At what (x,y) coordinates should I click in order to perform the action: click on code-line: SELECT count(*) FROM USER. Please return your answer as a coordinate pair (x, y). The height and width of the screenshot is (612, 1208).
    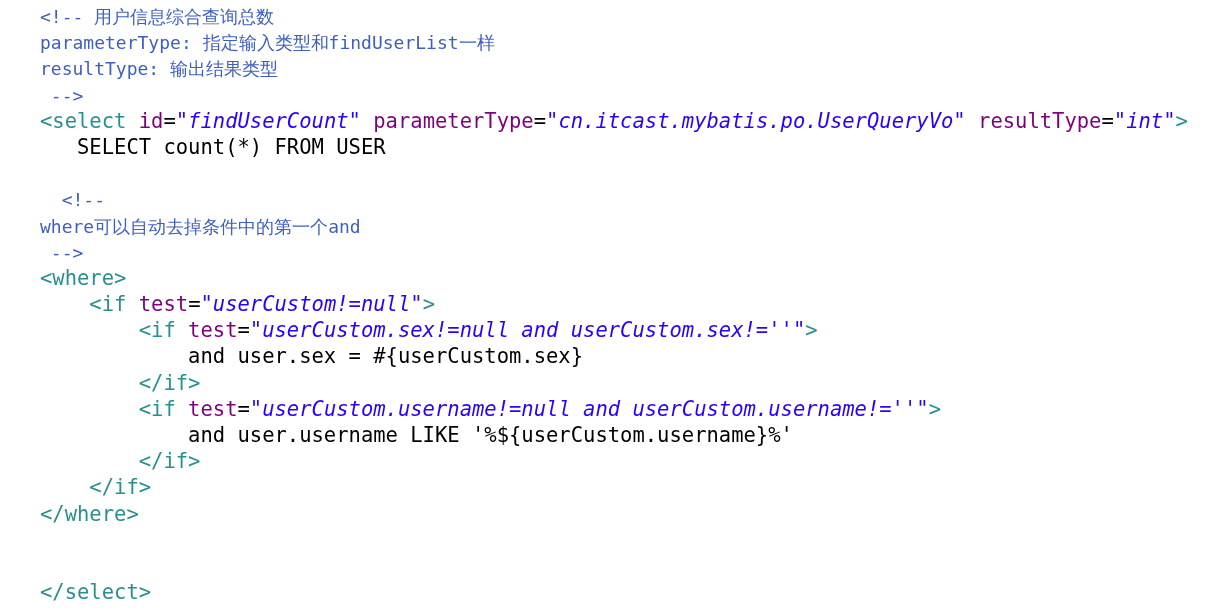
    Looking at the image, I should click on (231, 147).